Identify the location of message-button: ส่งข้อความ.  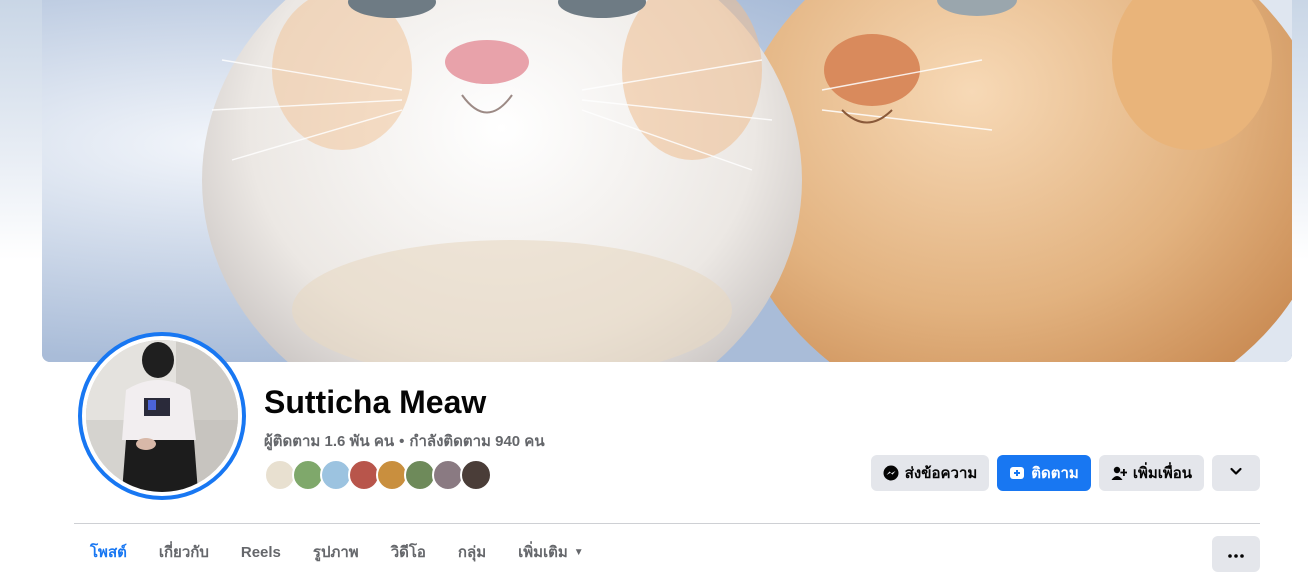
(930, 473).